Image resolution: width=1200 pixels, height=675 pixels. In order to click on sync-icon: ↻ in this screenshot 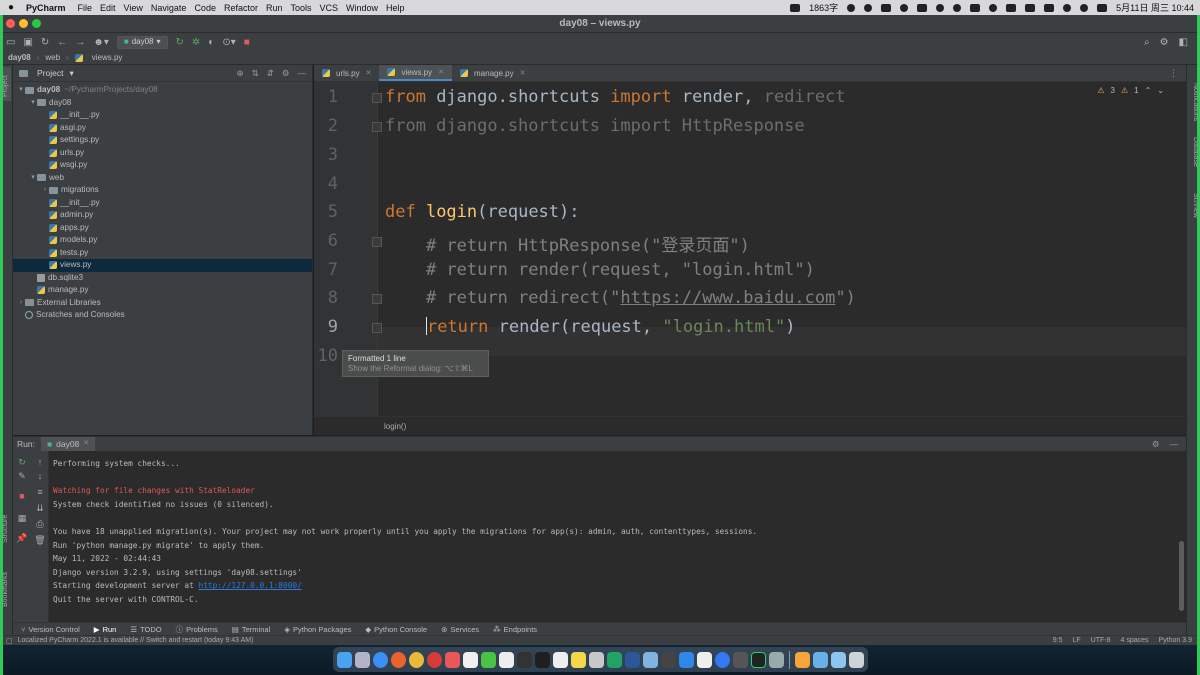, I will do `click(45, 42)`.